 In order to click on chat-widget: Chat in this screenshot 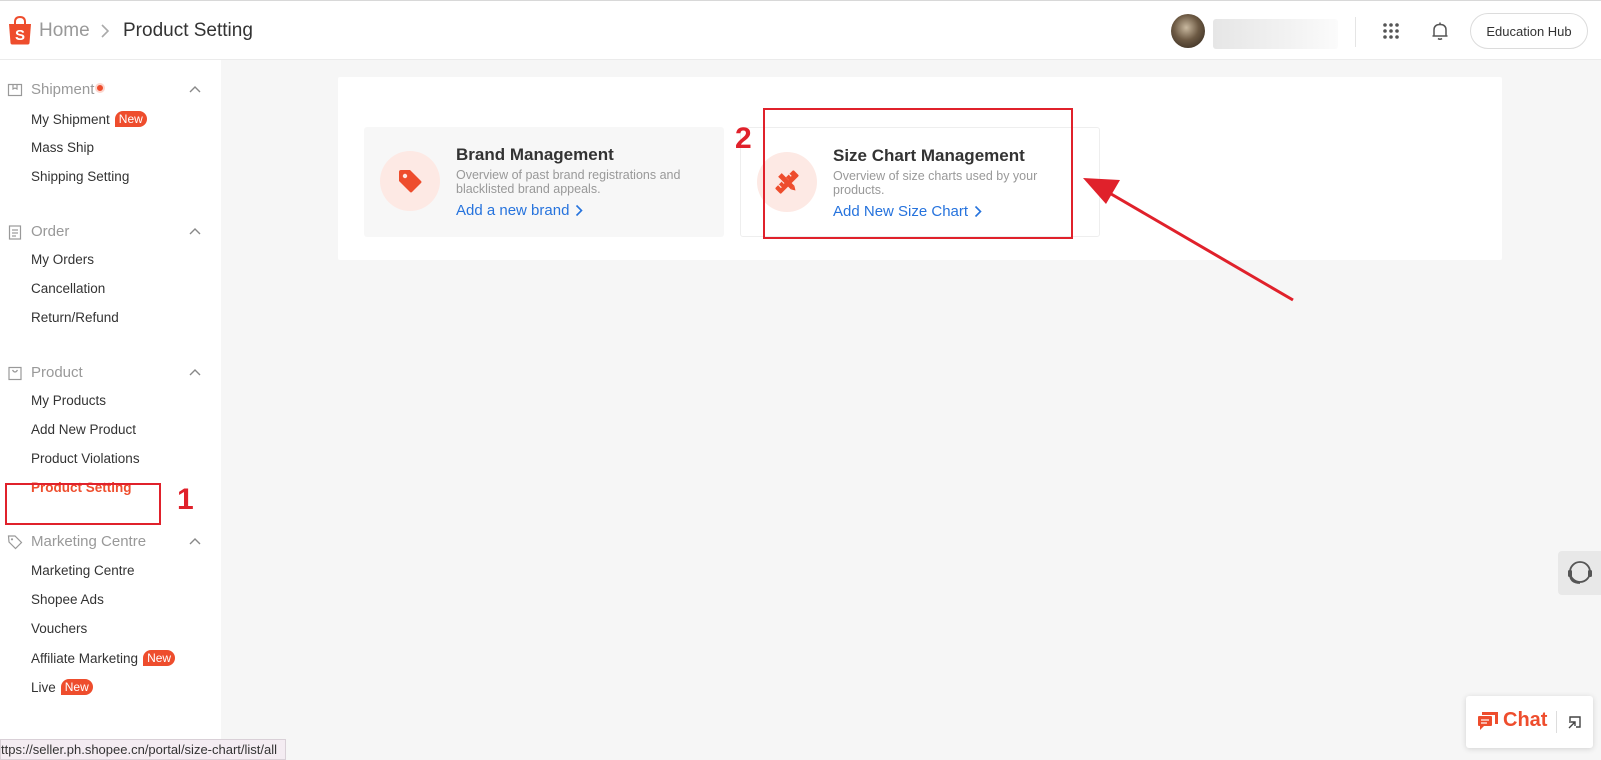, I will do `click(1529, 722)`.